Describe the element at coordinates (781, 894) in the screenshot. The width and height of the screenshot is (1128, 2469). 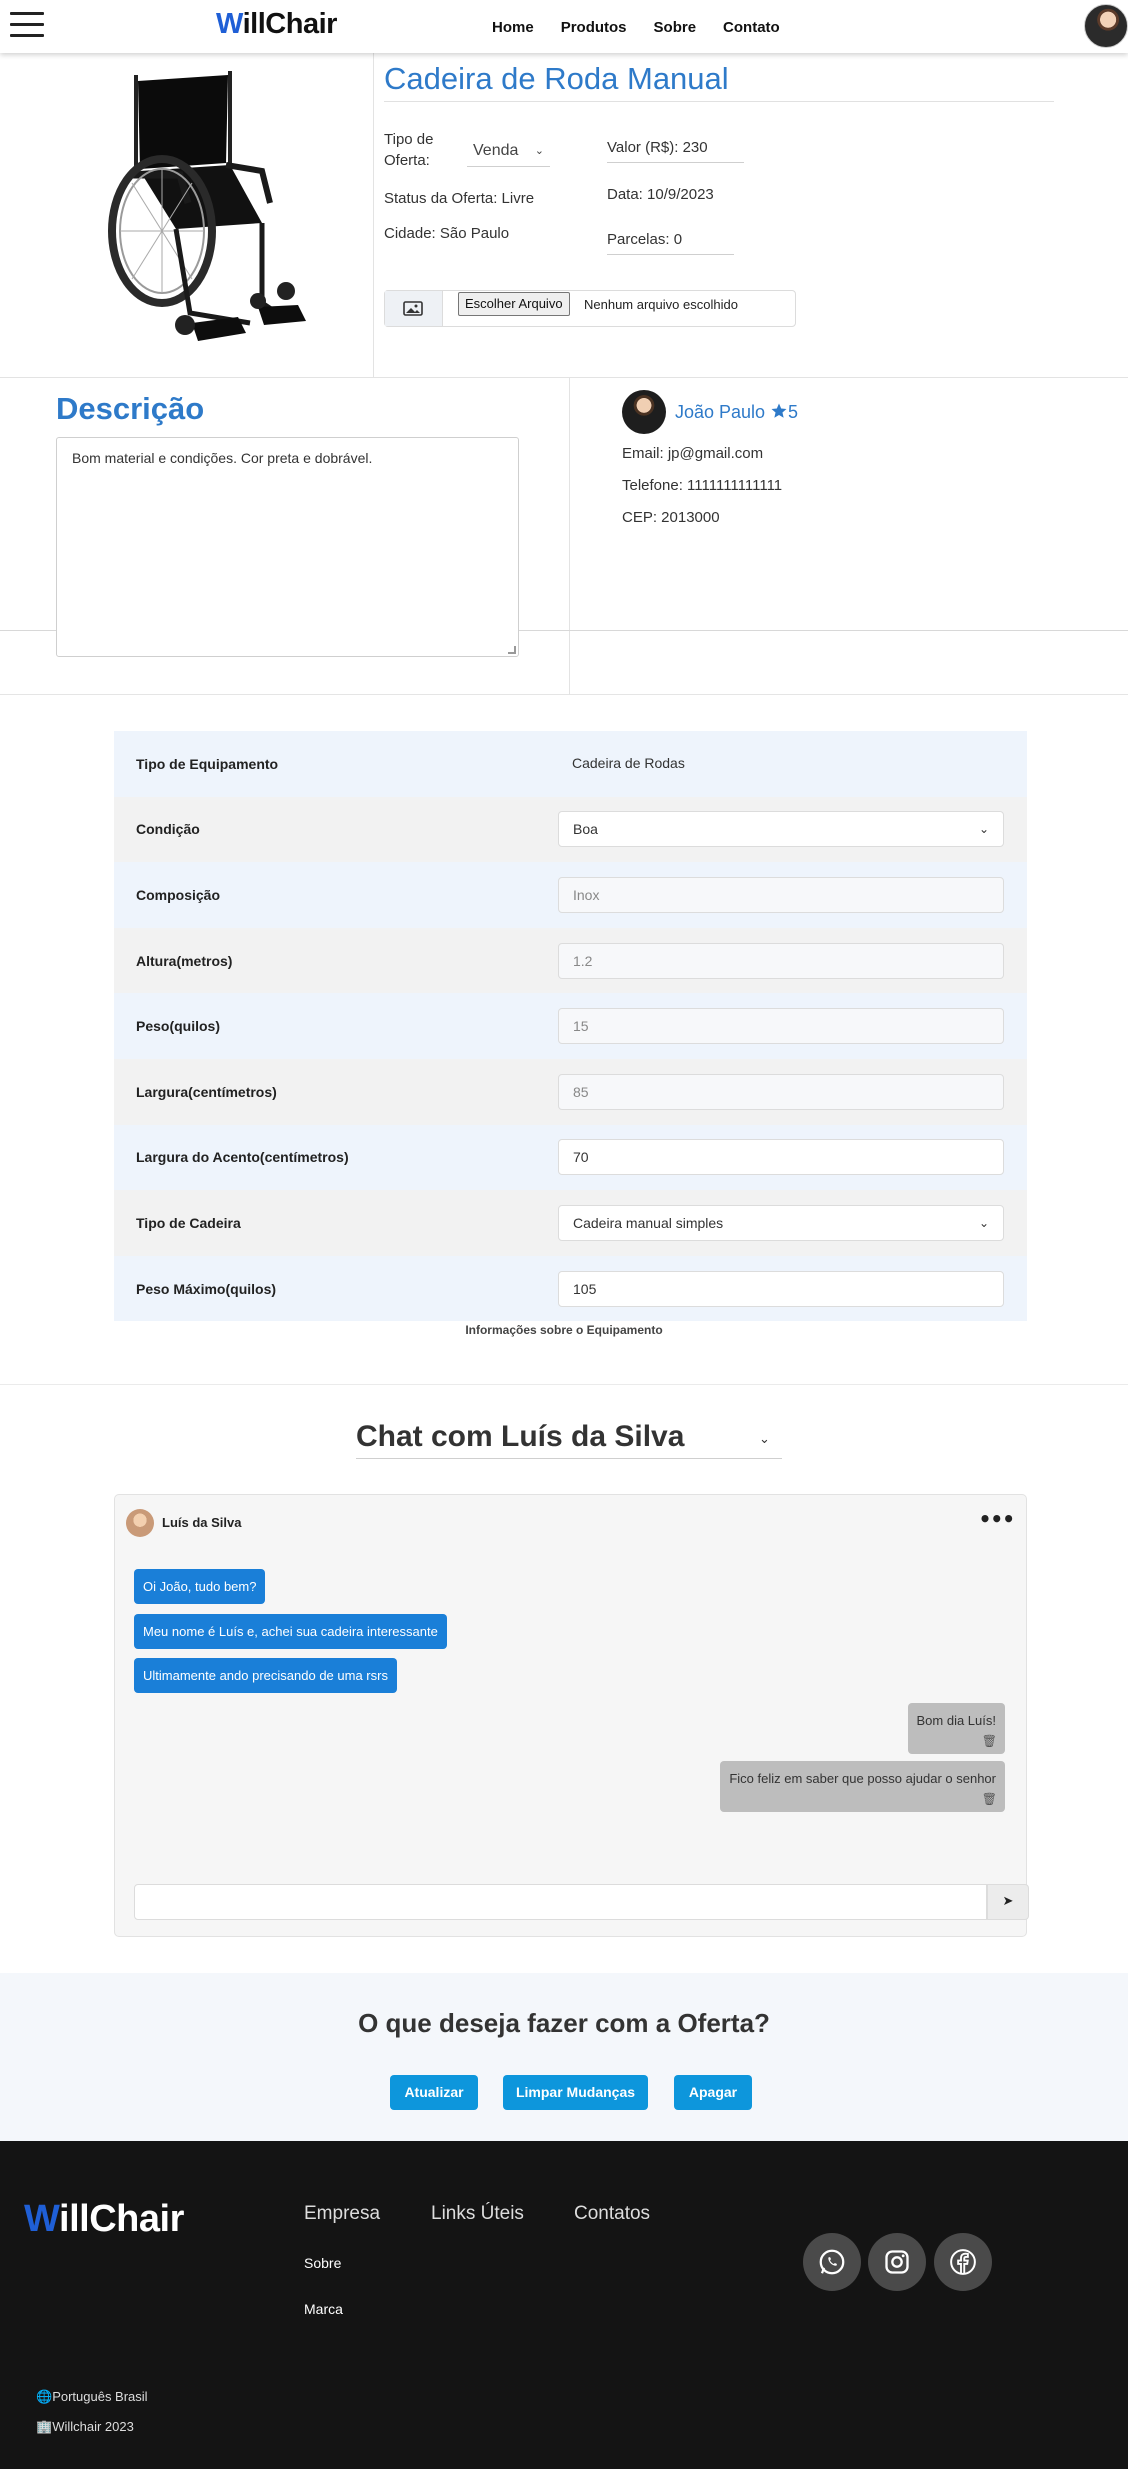
I see `composition-input: Inox` at that location.